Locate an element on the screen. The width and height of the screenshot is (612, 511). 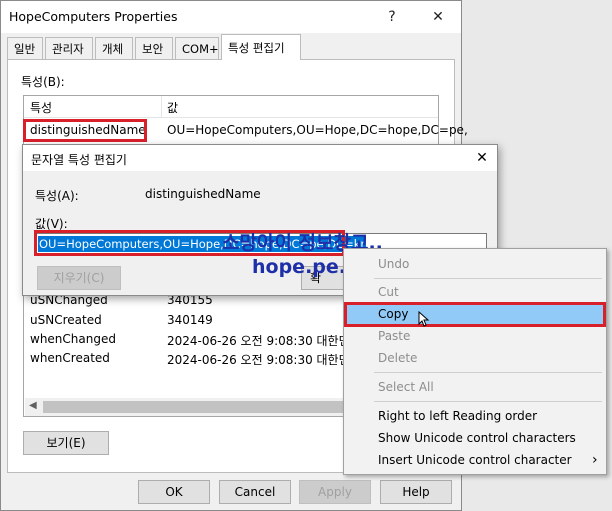
view-button: 보기(E) is located at coordinates (66, 443).